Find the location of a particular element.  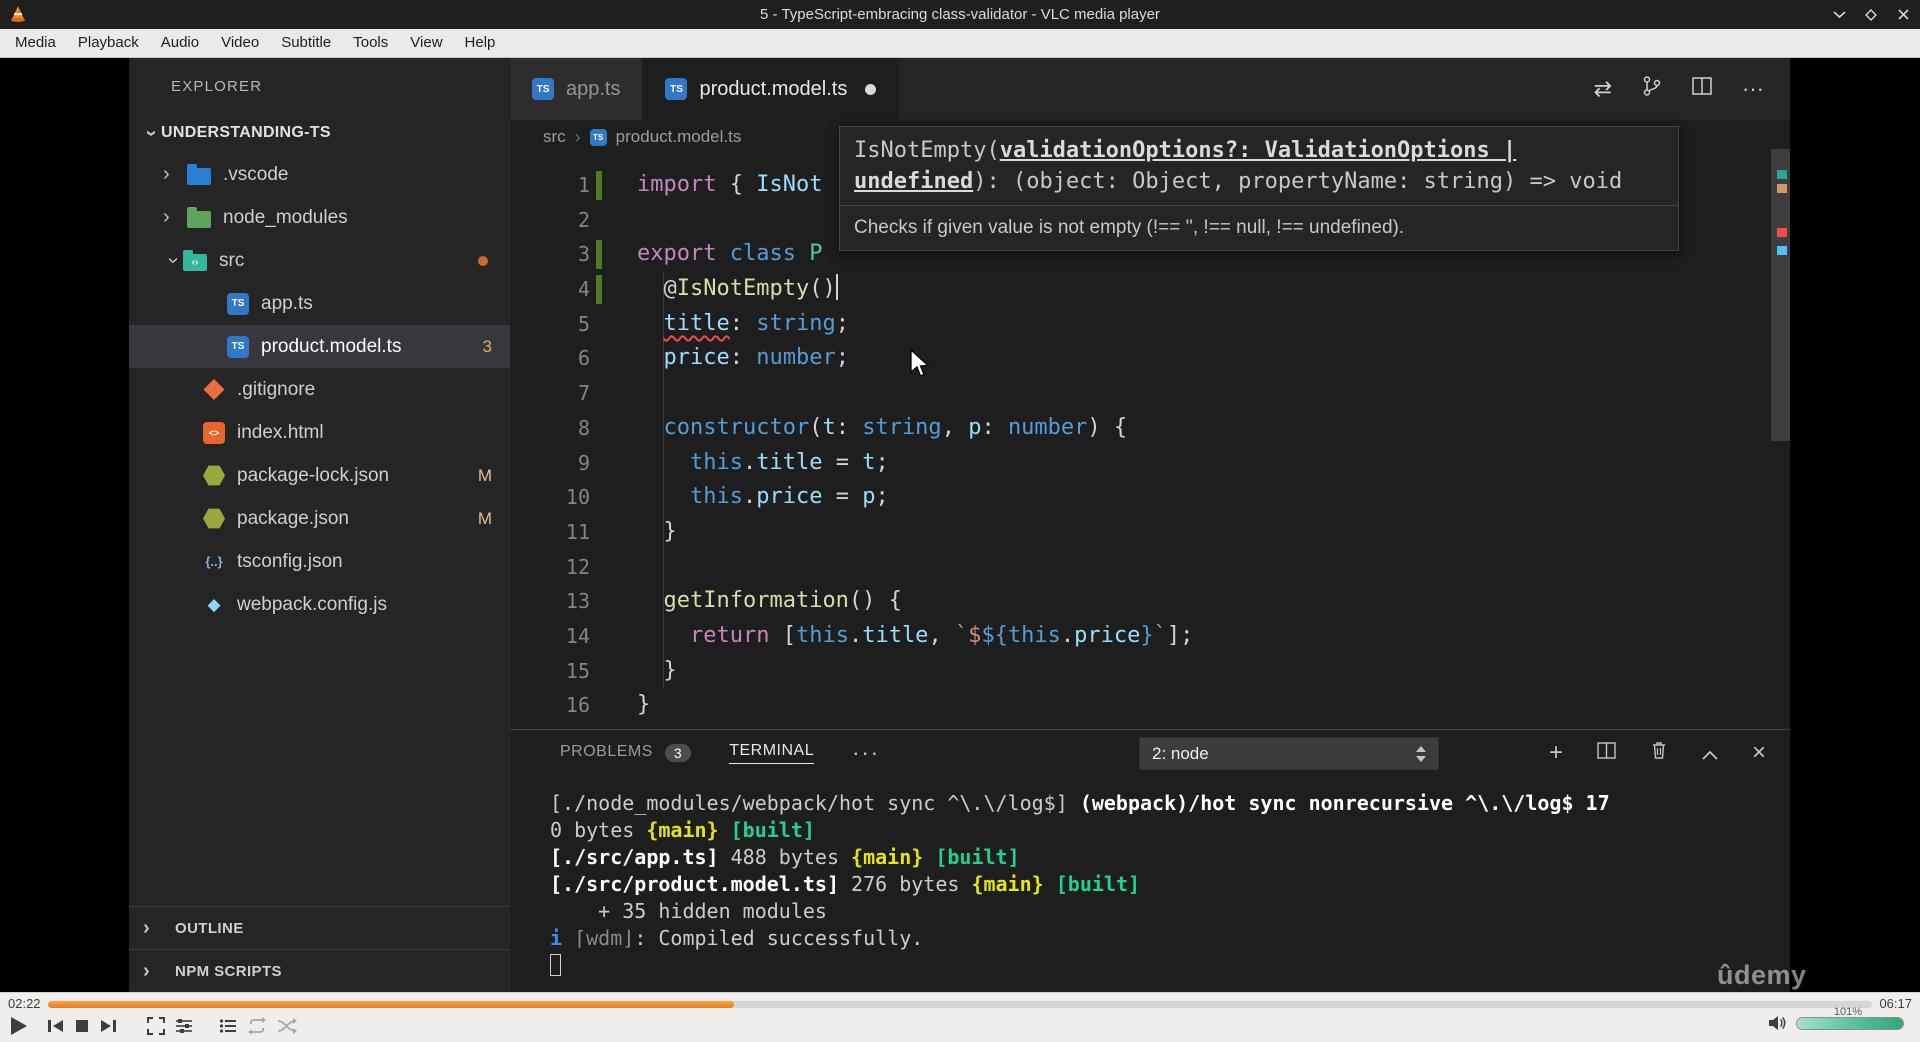

code-text: } is located at coordinates (644, 705).